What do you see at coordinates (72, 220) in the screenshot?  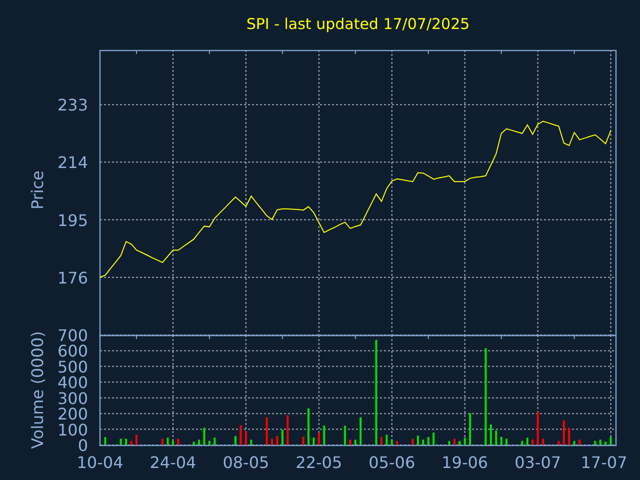 I see `tick-label: 195` at bounding box center [72, 220].